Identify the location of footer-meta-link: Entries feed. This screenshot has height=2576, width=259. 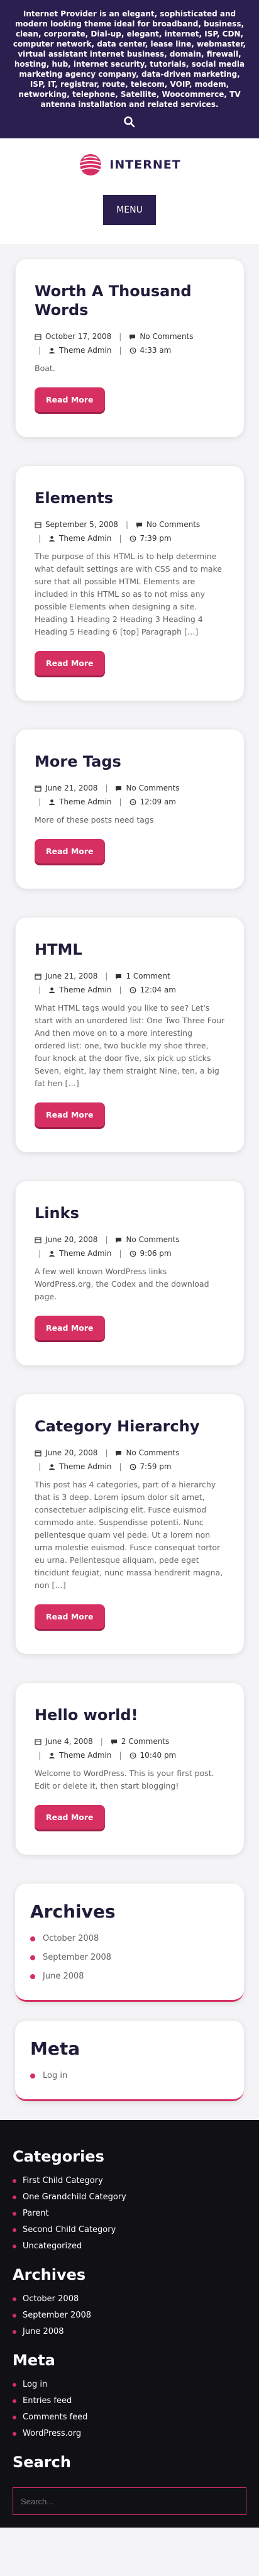
(129, 2401).